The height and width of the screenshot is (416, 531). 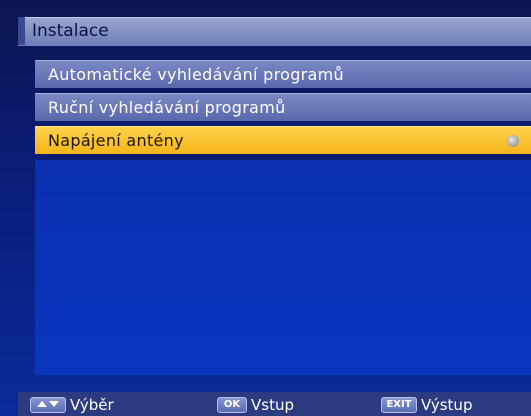 I want to click on ok-key-icon: OK, so click(x=232, y=405).